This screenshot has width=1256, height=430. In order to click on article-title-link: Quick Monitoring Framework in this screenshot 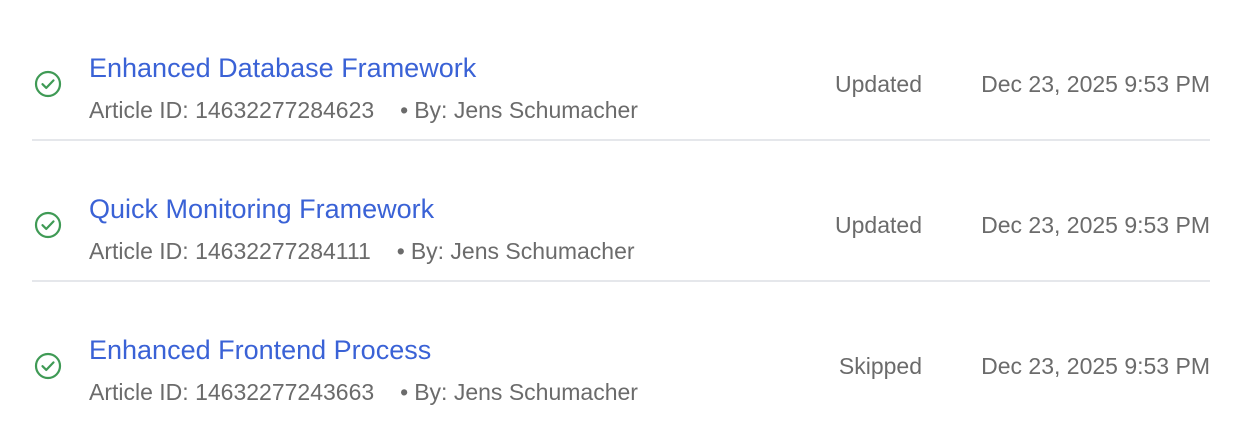, I will do `click(261, 209)`.